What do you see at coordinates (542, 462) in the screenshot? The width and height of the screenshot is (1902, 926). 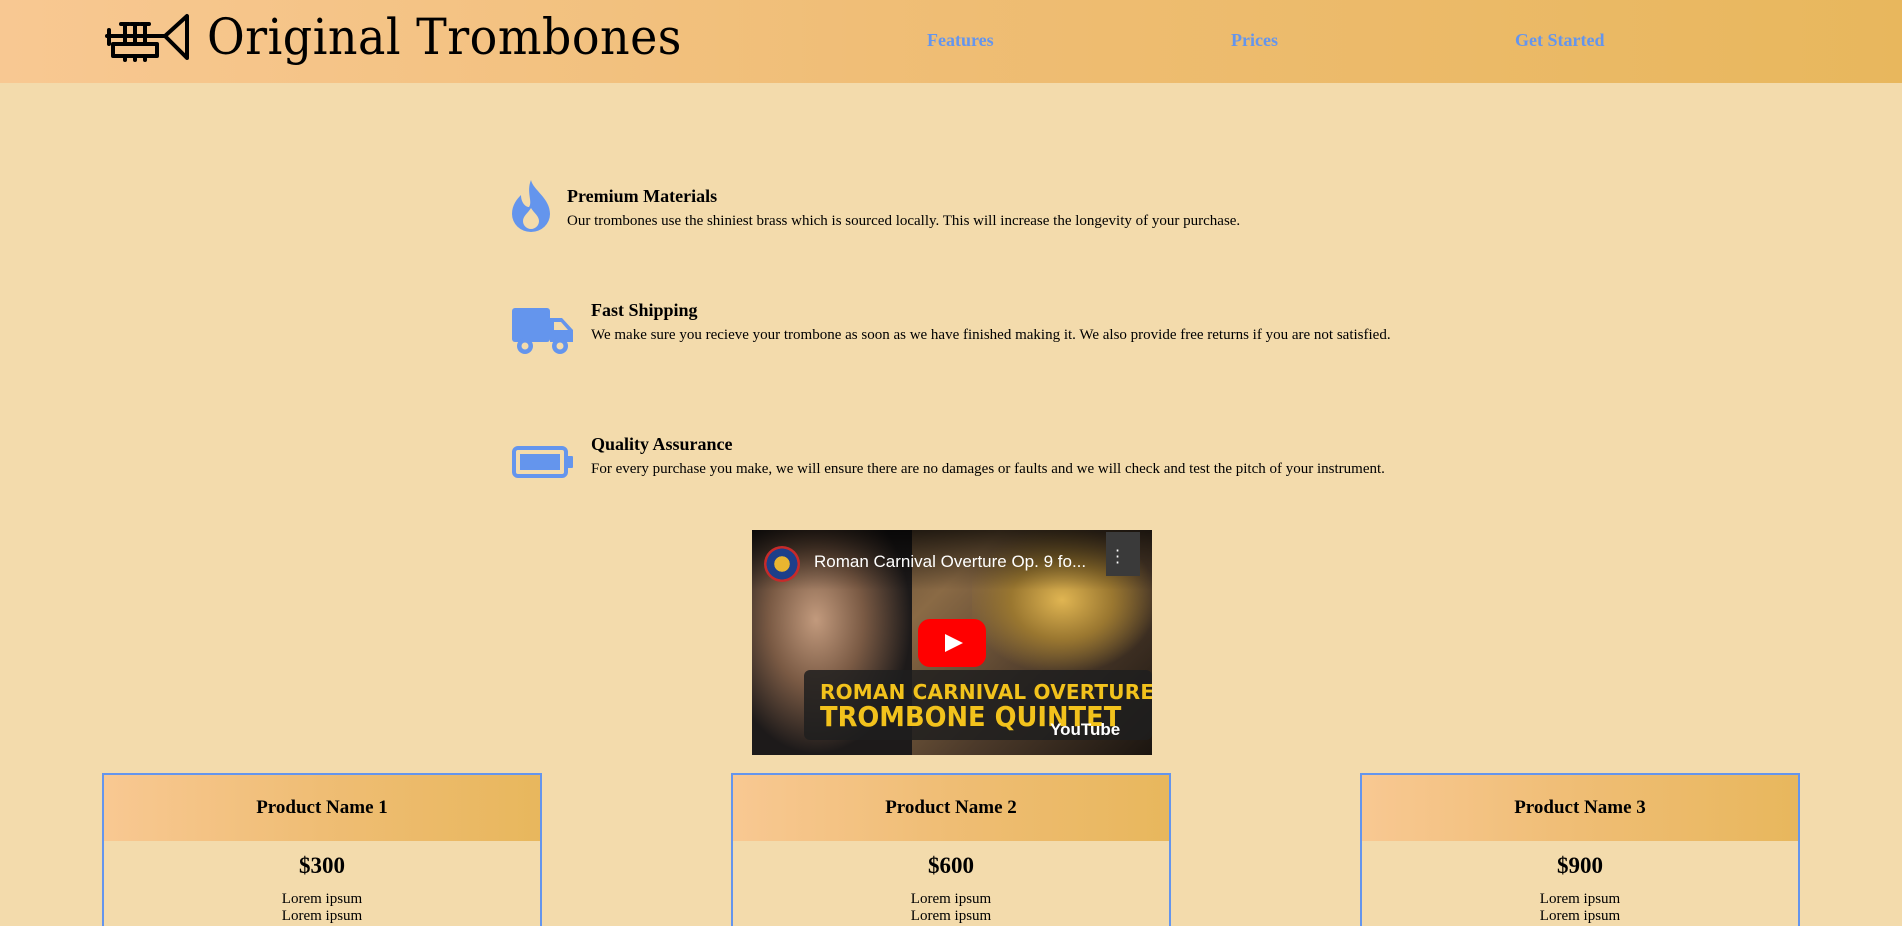 I see `battery-icon` at bounding box center [542, 462].